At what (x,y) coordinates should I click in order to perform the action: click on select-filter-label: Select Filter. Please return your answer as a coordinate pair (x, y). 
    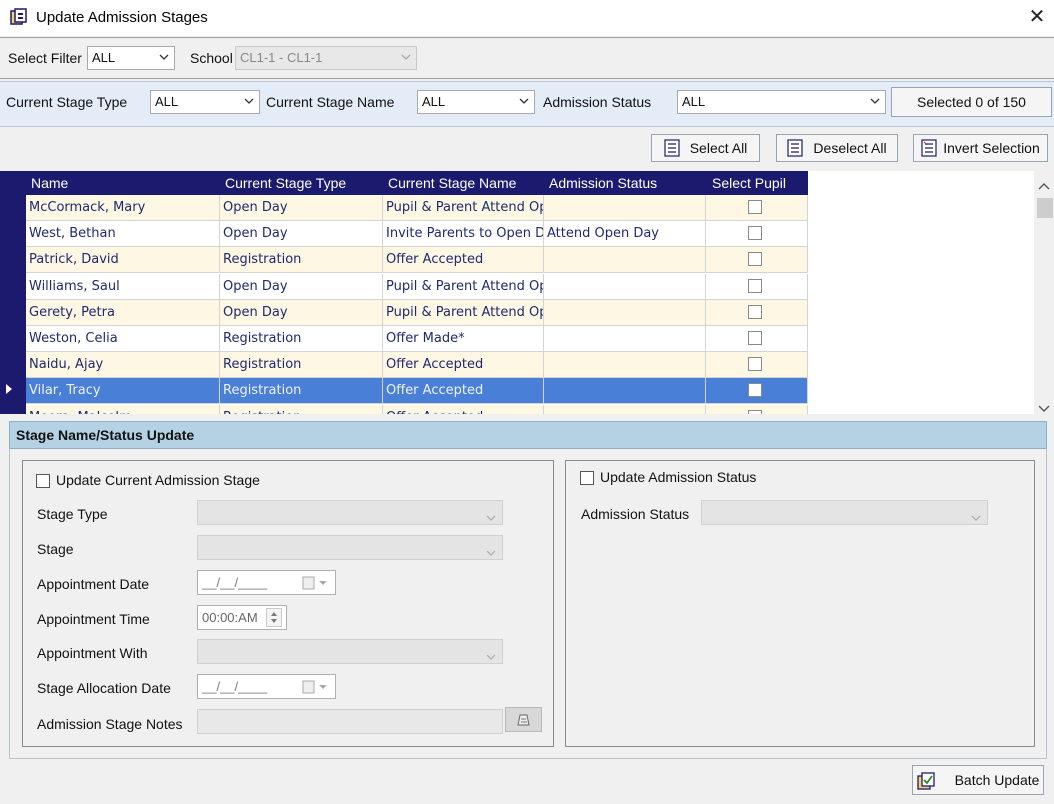
    Looking at the image, I should click on (45, 58).